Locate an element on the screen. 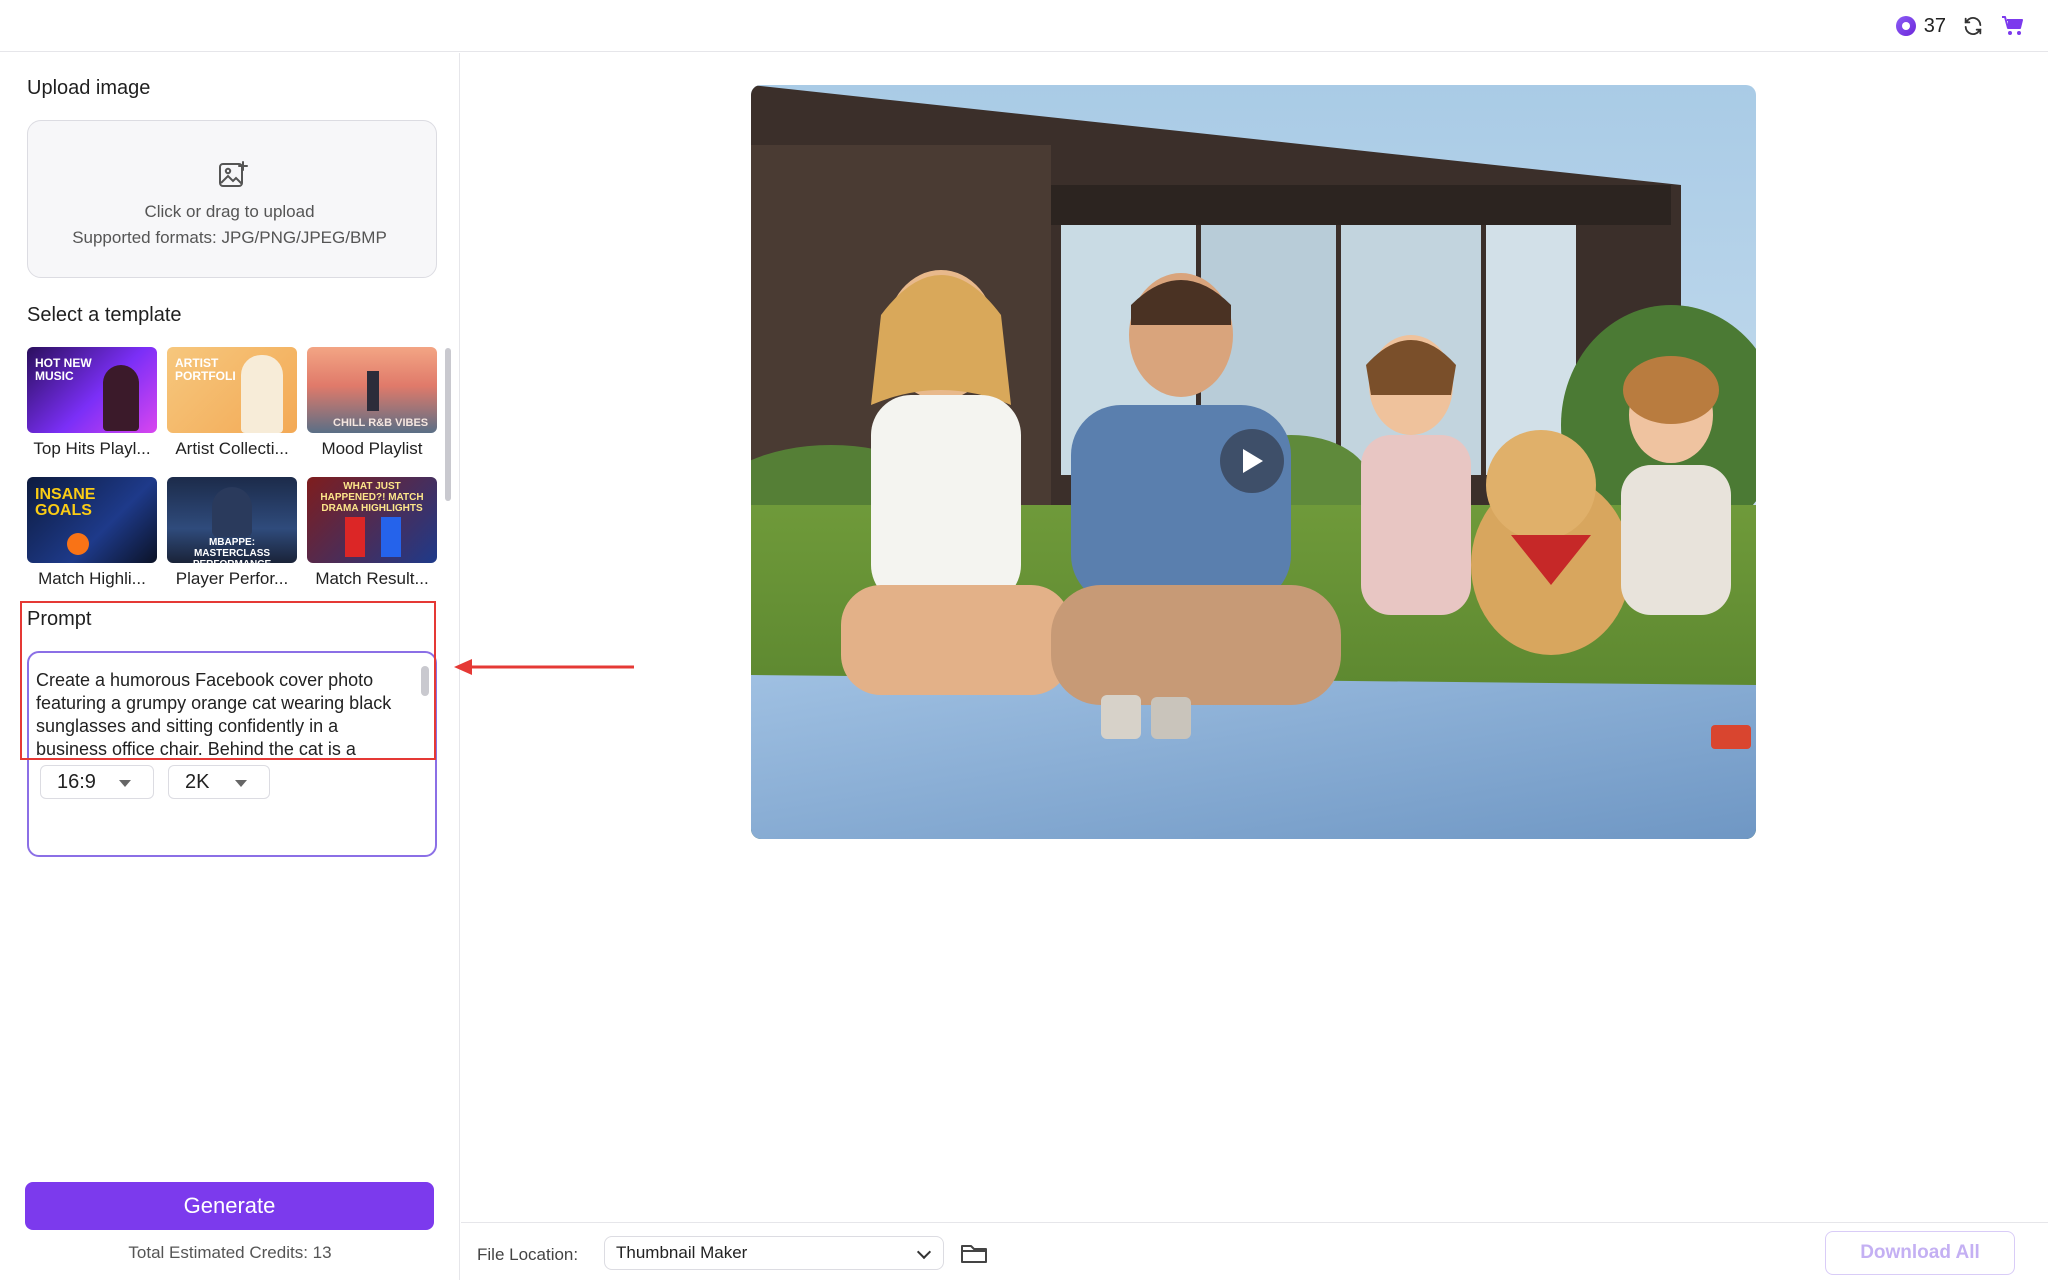  resolution-value: 2K is located at coordinates (197, 781).